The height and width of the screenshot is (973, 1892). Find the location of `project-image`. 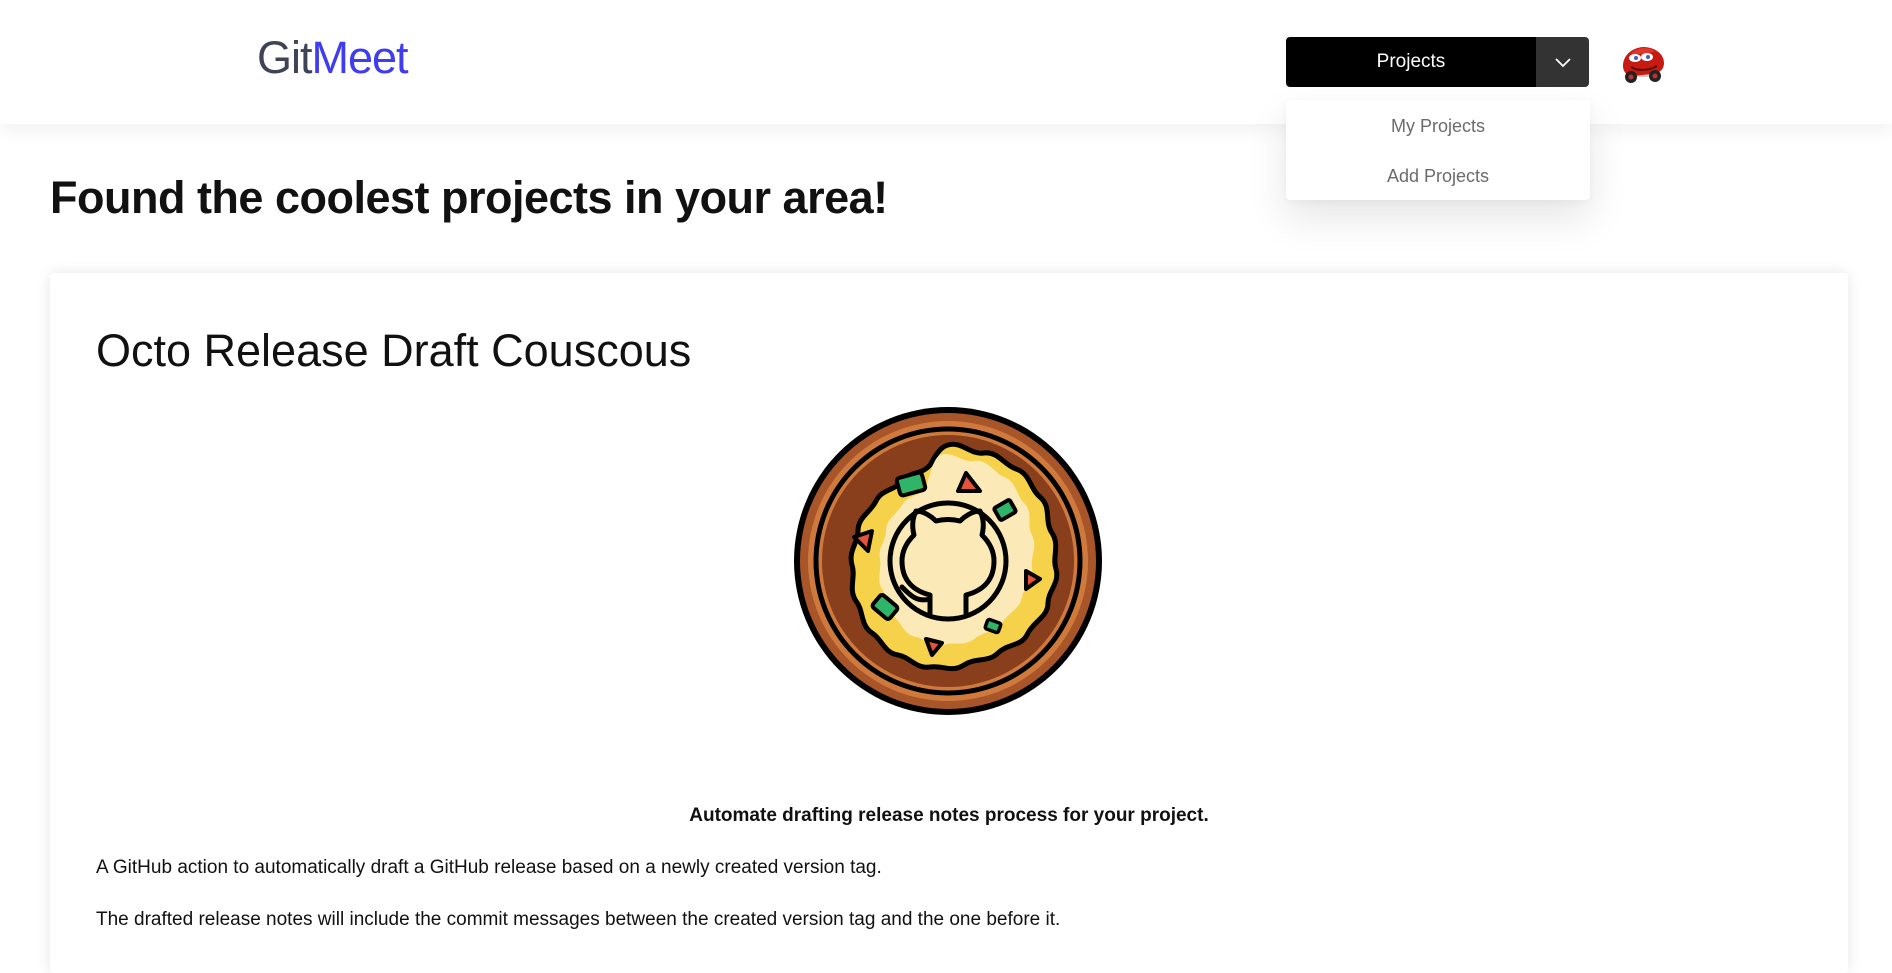

project-image is located at coordinates (948, 561).